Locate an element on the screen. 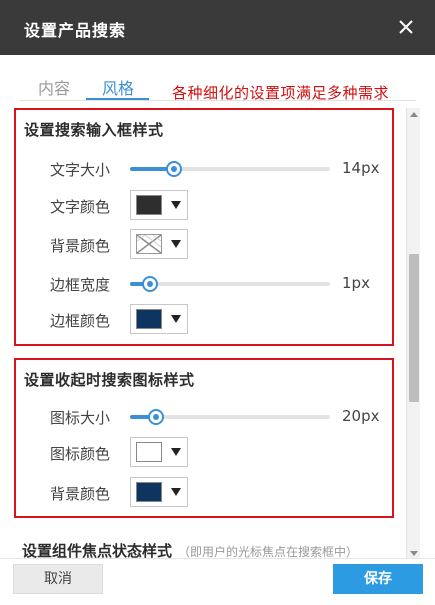  dialog-footer: 取消 保存 is located at coordinates (217, 581).